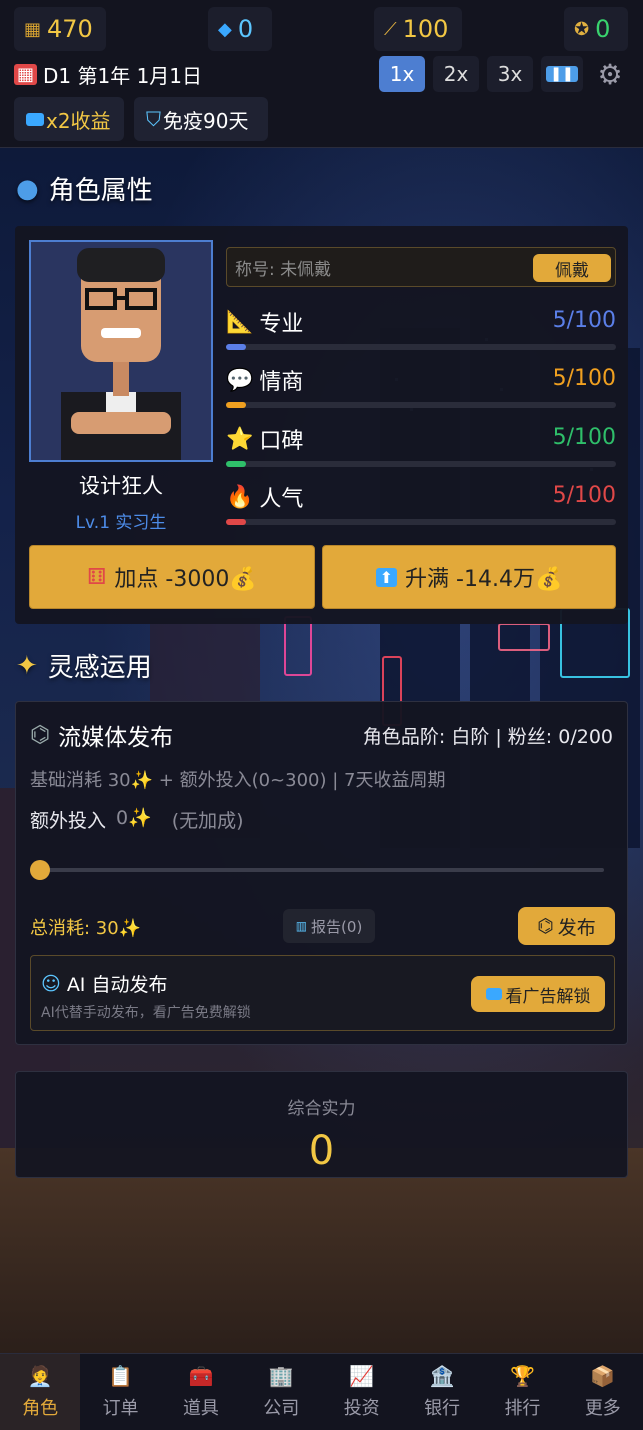  I want to click on diamond-counter: ◆ 0, so click(240, 29).